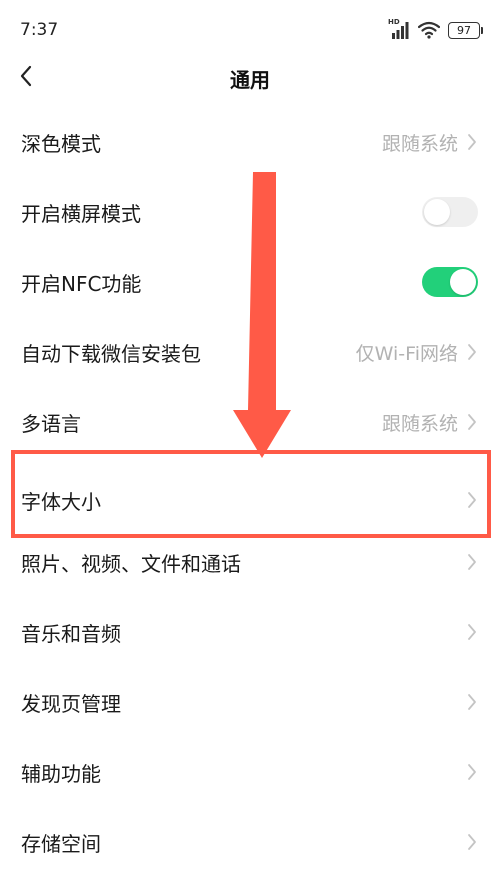 The image size is (500, 895). Describe the element at coordinates (250, 212) in the screenshot. I see `setting-landscape-mode: 开启横屏模式` at that location.